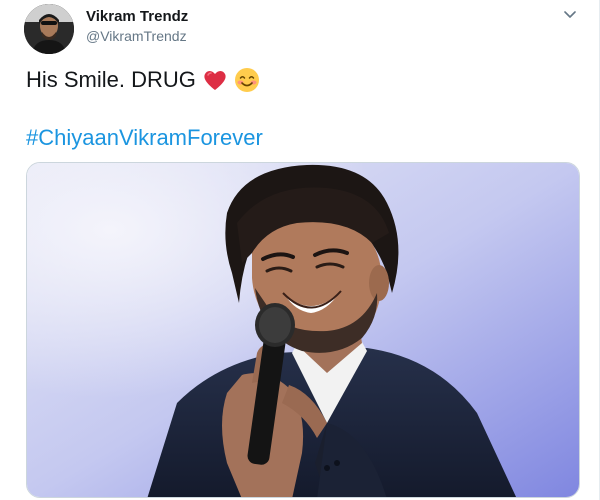 The width and height of the screenshot is (600, 500). What do you see at coordinates (144, 138) in the screenshot?
I see `hashtag-link: #ChiyaanVikramForever` at bounding box center [144, 138].